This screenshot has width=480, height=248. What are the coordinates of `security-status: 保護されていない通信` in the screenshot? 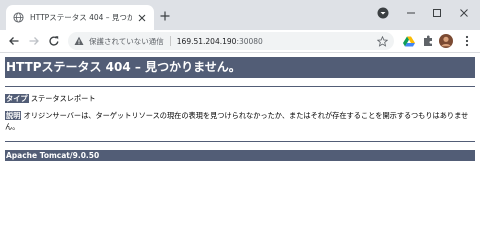 It's located at (126, 41).